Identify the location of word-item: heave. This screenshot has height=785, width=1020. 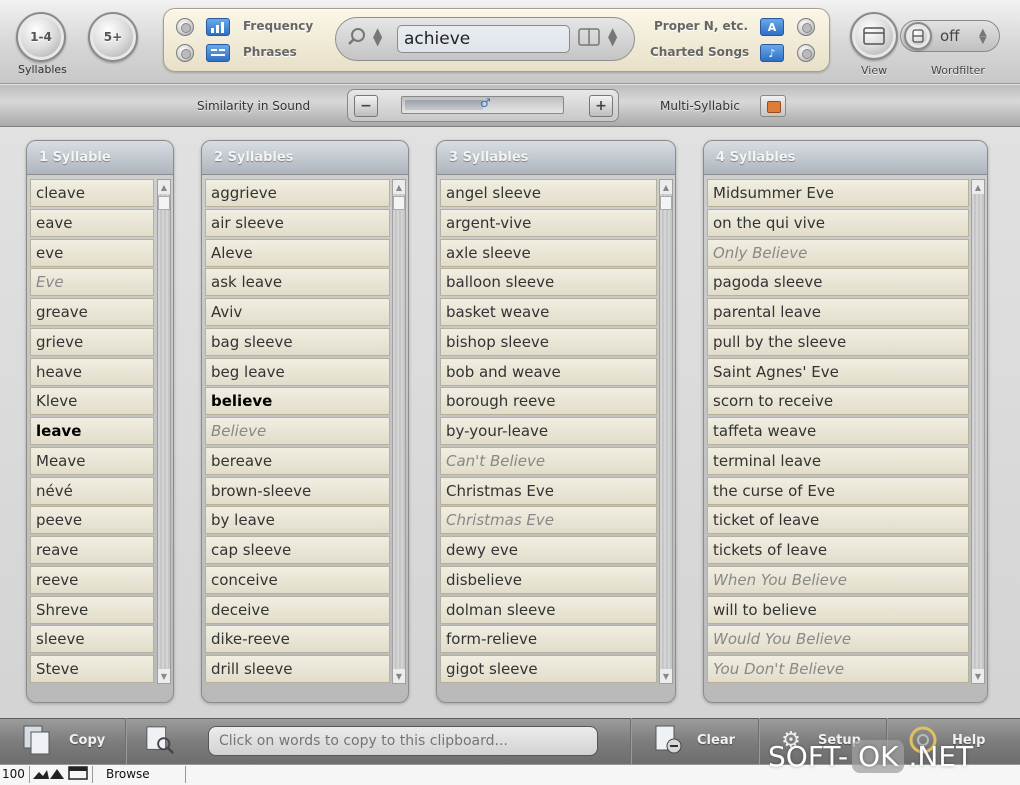
(92, 371).